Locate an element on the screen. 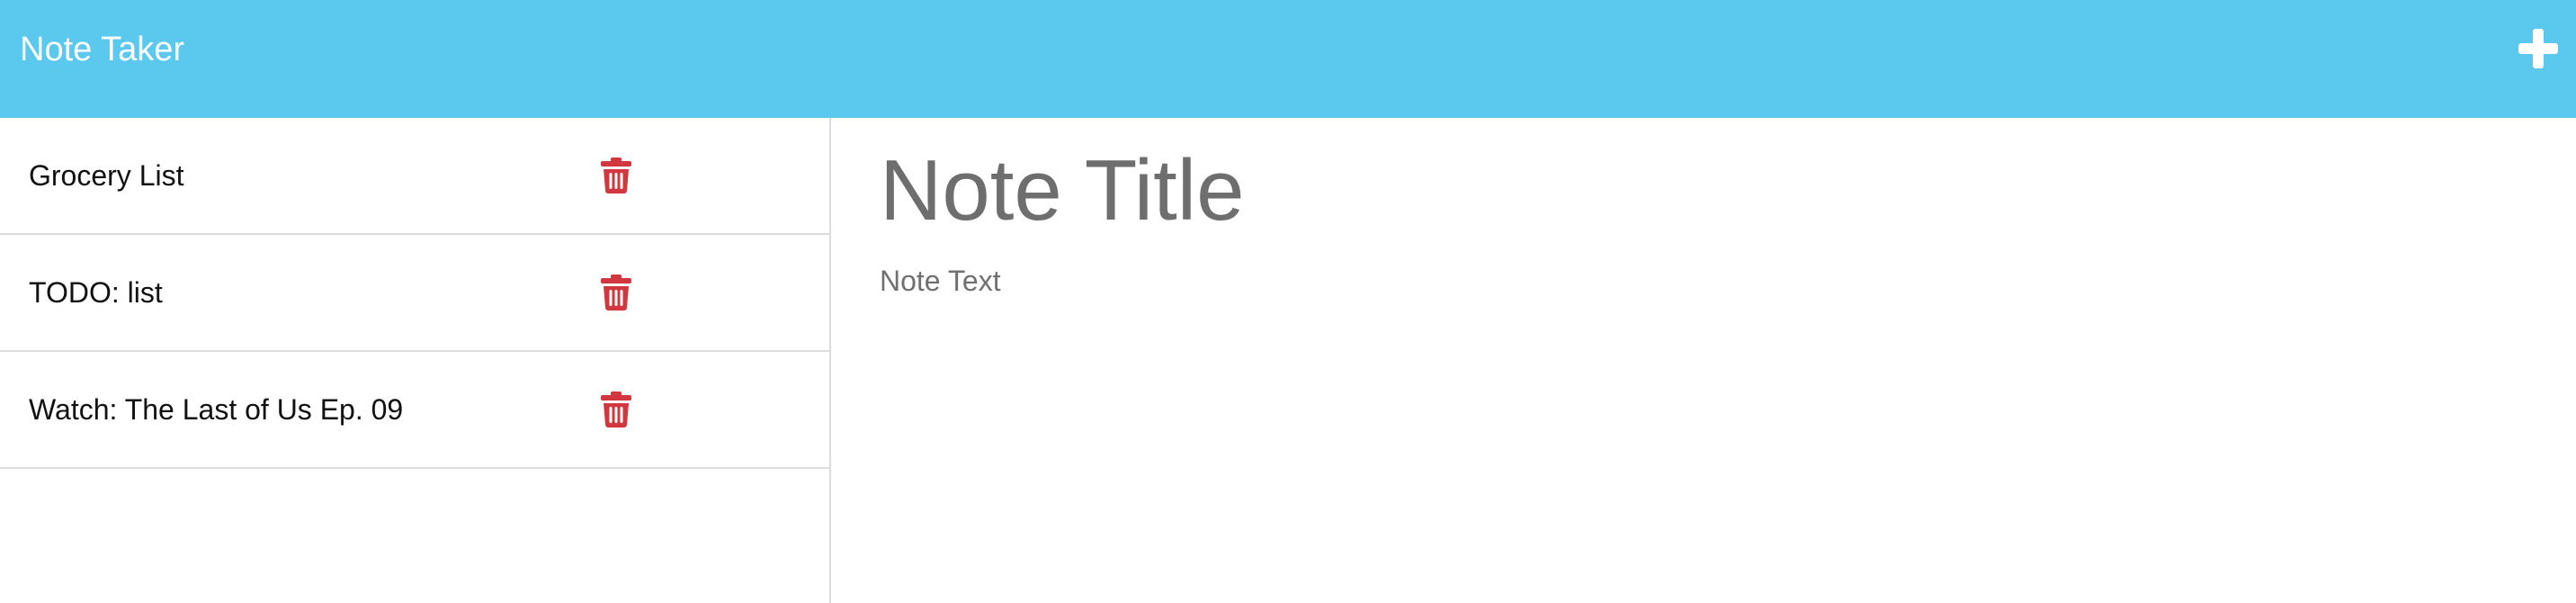 The height and width of the screenshot is (603, 2576). note-item-title: Grocery List is located at coordinates (106, 175).